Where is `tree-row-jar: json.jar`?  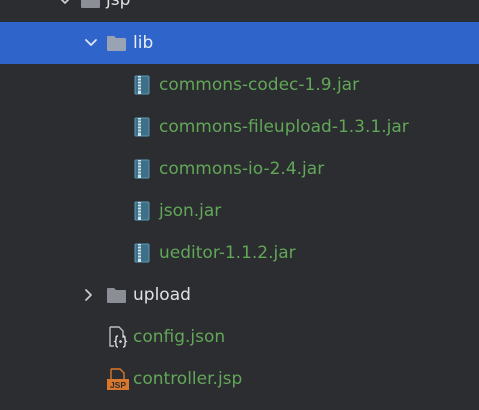
tree-row-jar: json.jar is located at coordinates (239, 211).